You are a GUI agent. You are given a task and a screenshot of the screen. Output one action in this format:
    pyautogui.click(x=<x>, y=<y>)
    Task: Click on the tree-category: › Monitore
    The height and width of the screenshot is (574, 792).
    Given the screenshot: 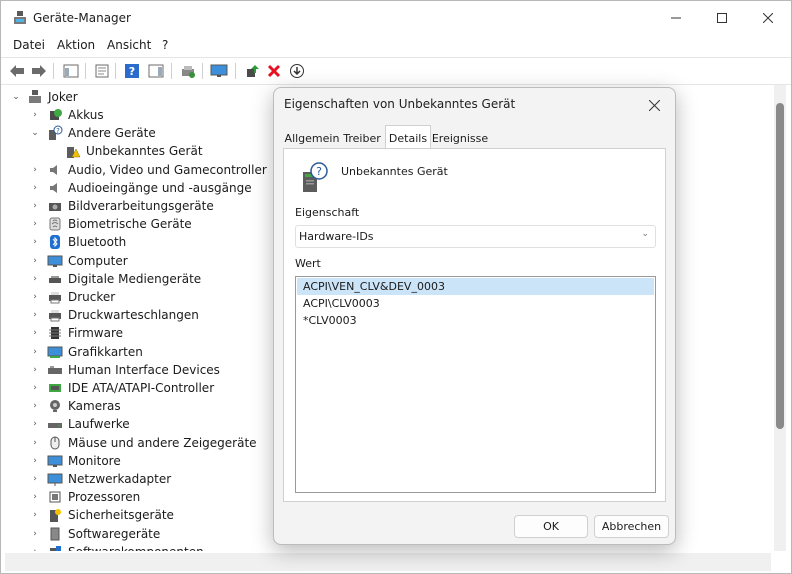 What is the action you would take?
    pyautogui.click(x=135, y=461)
    